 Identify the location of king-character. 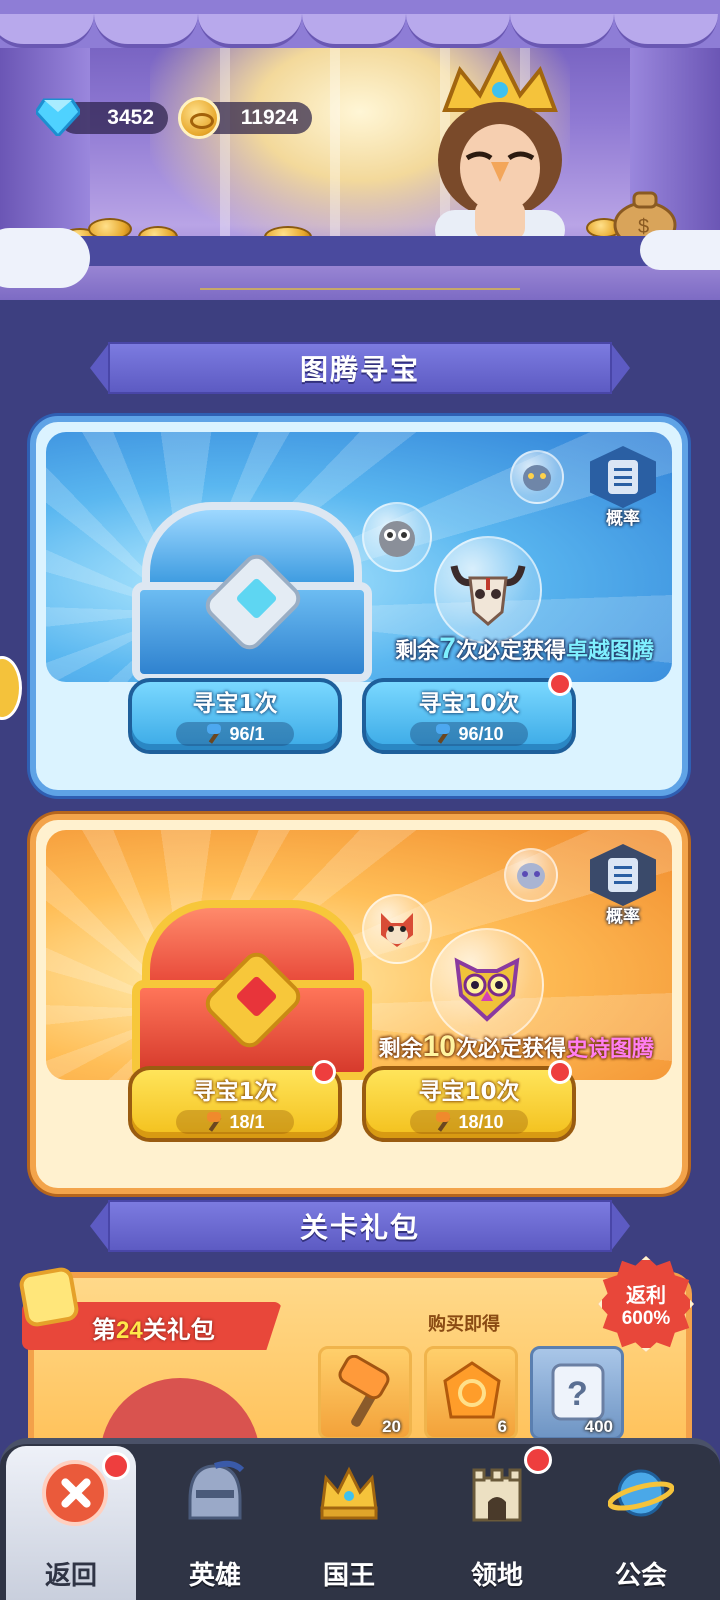
(500, 145).